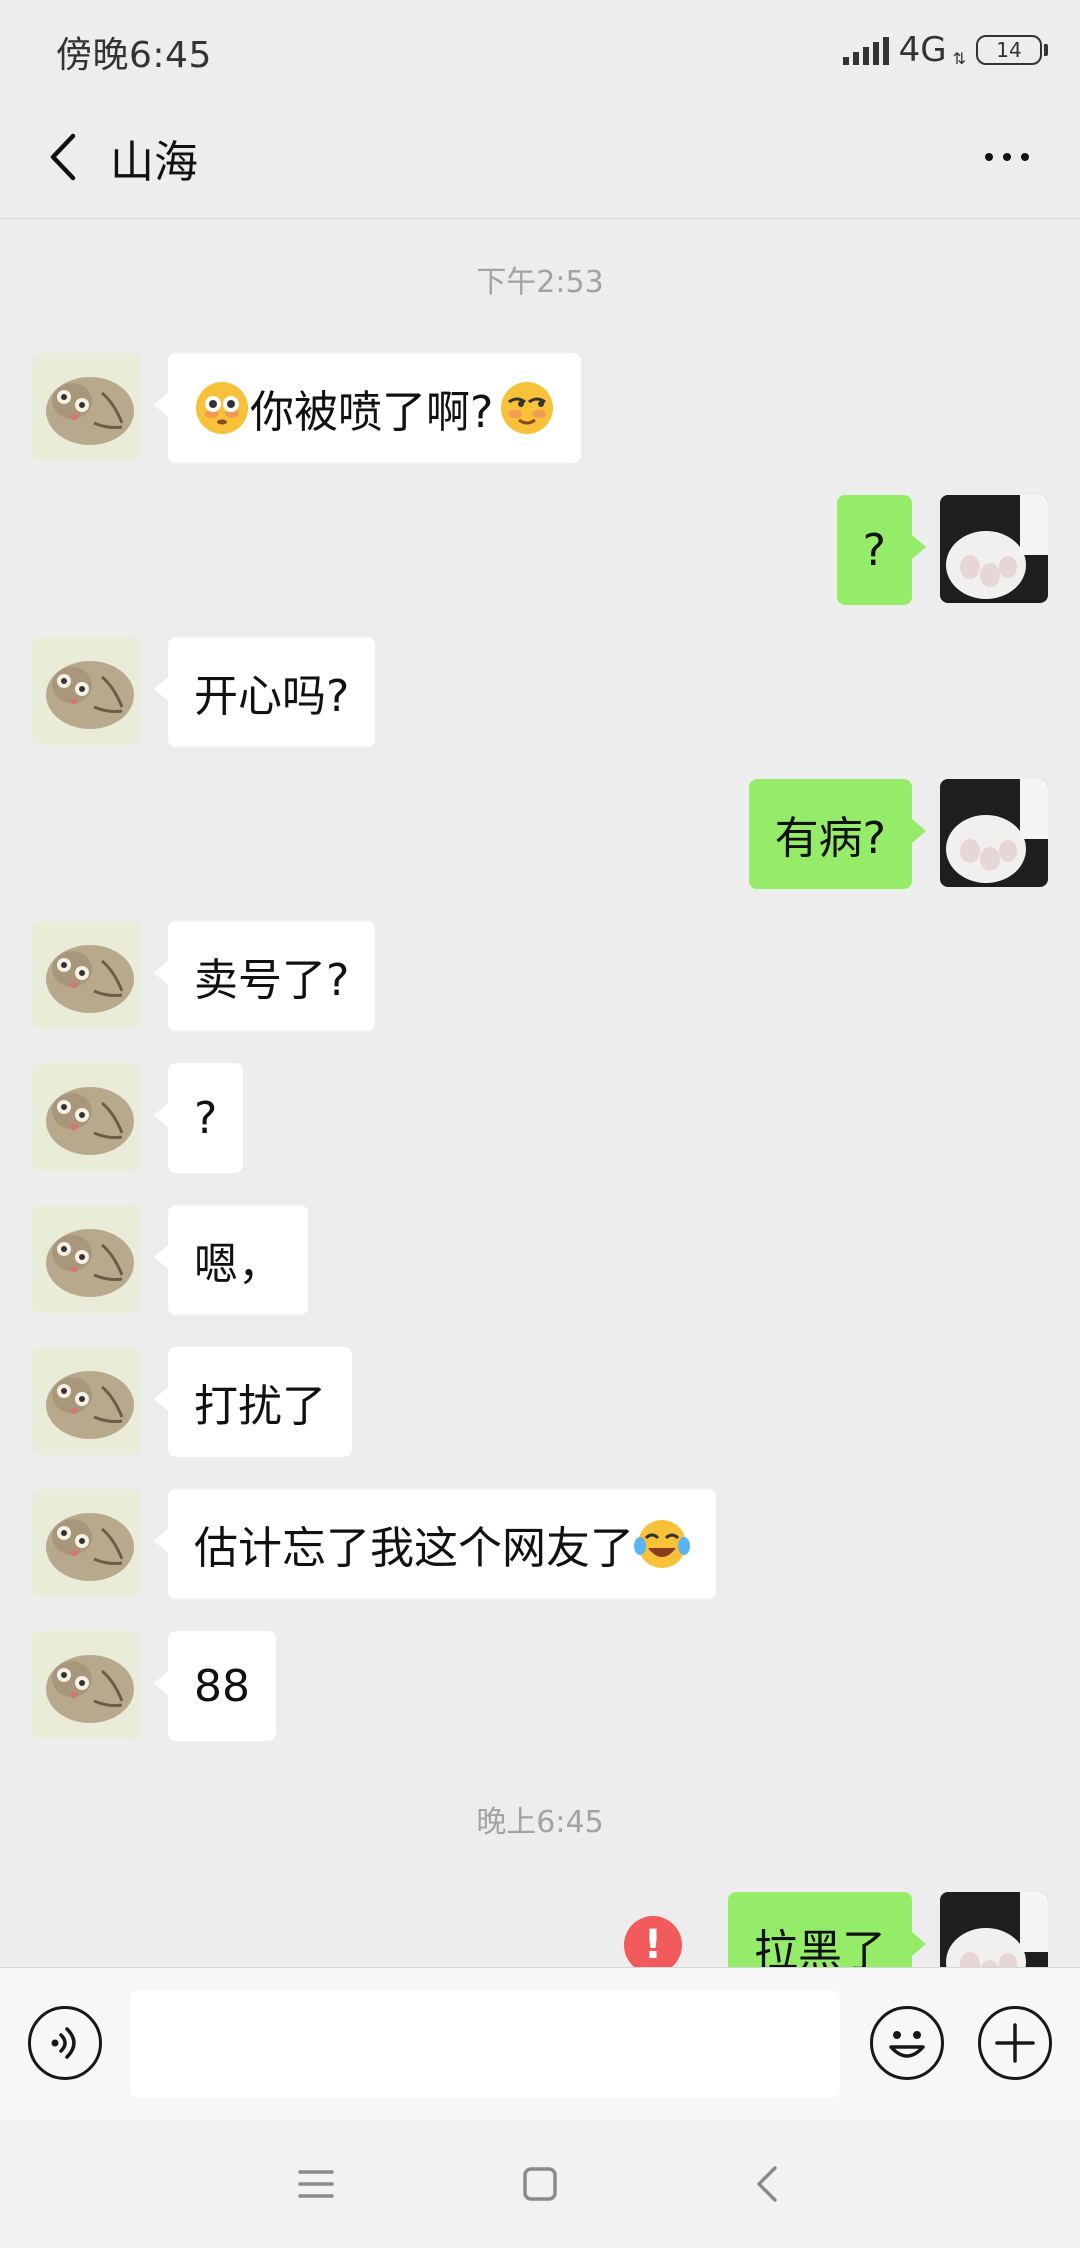  What do you see at coordinates (1007, 157) in the screenshot?
I see `more-options-button` at bounding box center [1007, 157].